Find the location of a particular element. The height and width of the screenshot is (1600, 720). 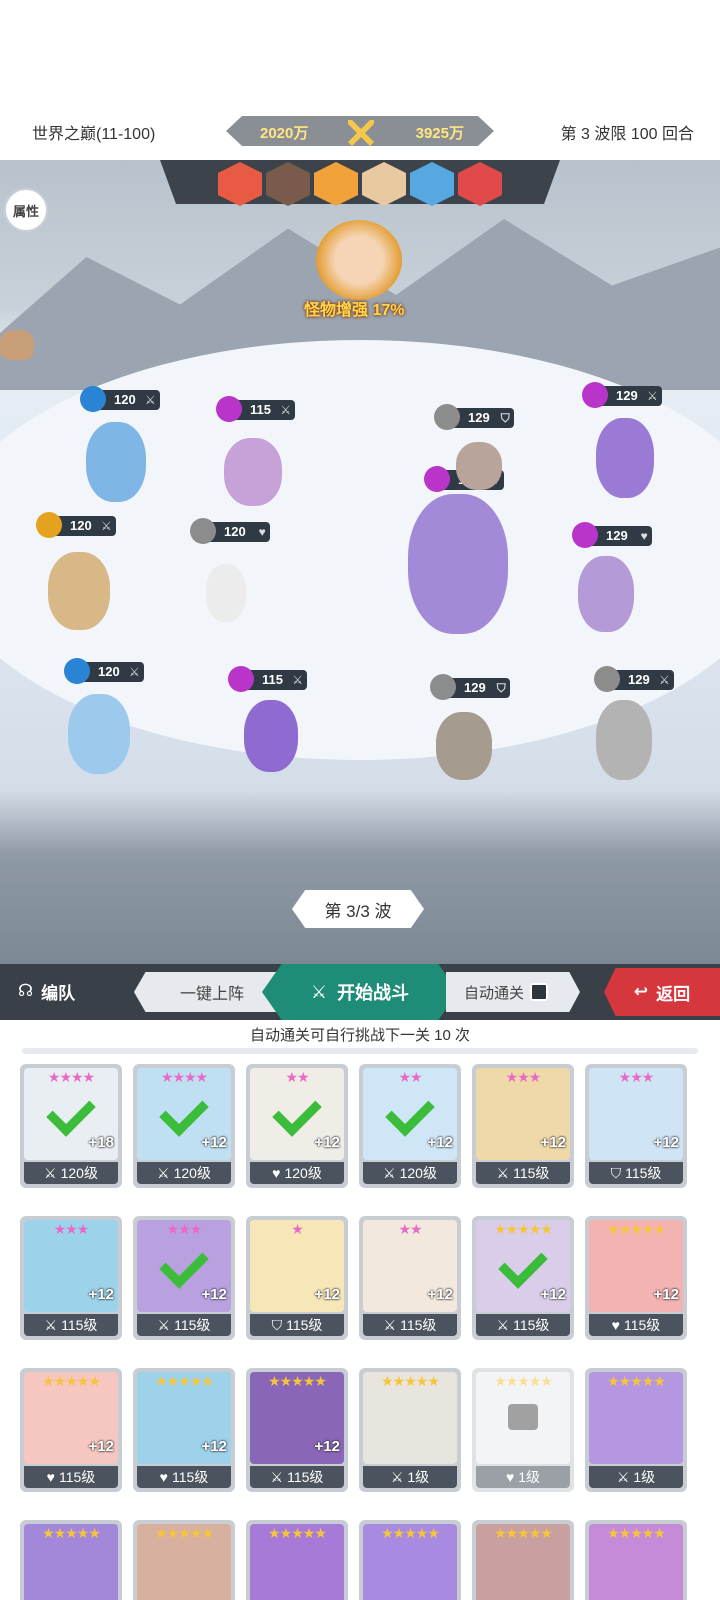

hero-card: ★★★★★ ♥ 1级 is located at coordinates (523, 1430).